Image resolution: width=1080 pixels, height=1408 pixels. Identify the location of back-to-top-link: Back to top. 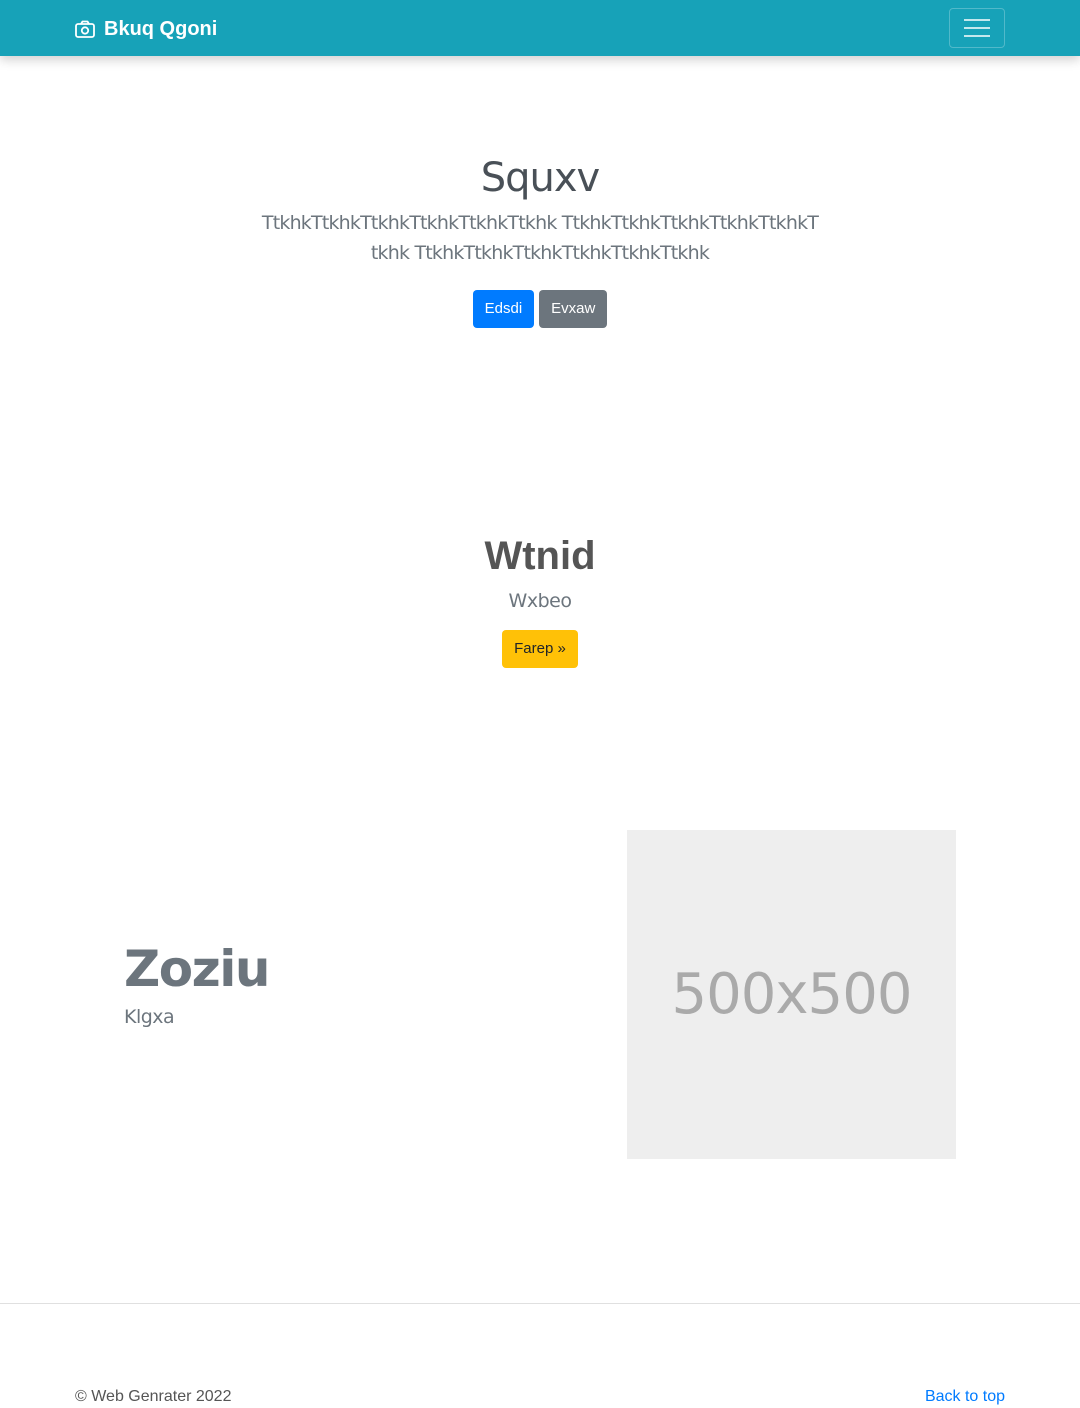
(965, 1397).